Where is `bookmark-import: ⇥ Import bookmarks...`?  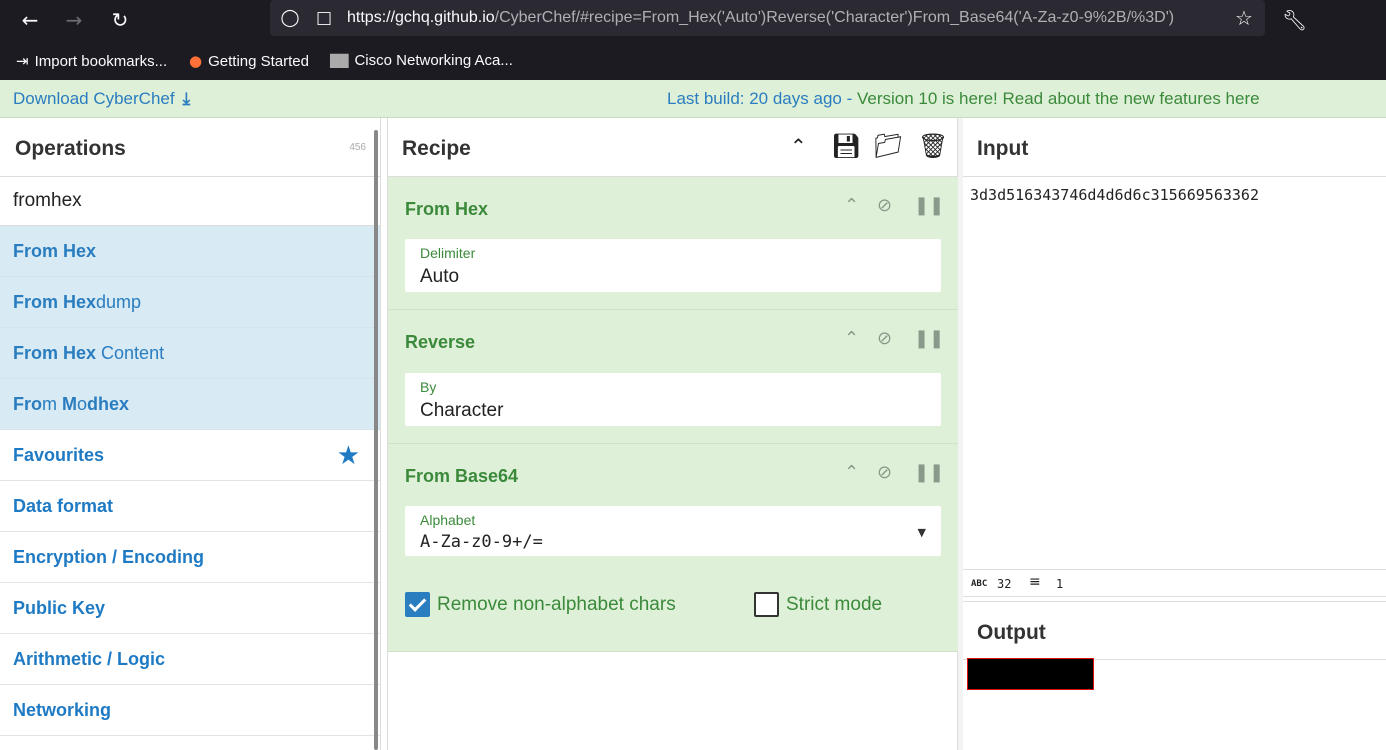
bookmark-import: ⇥ Import bookmarks... is located at coordinates (91, 61).